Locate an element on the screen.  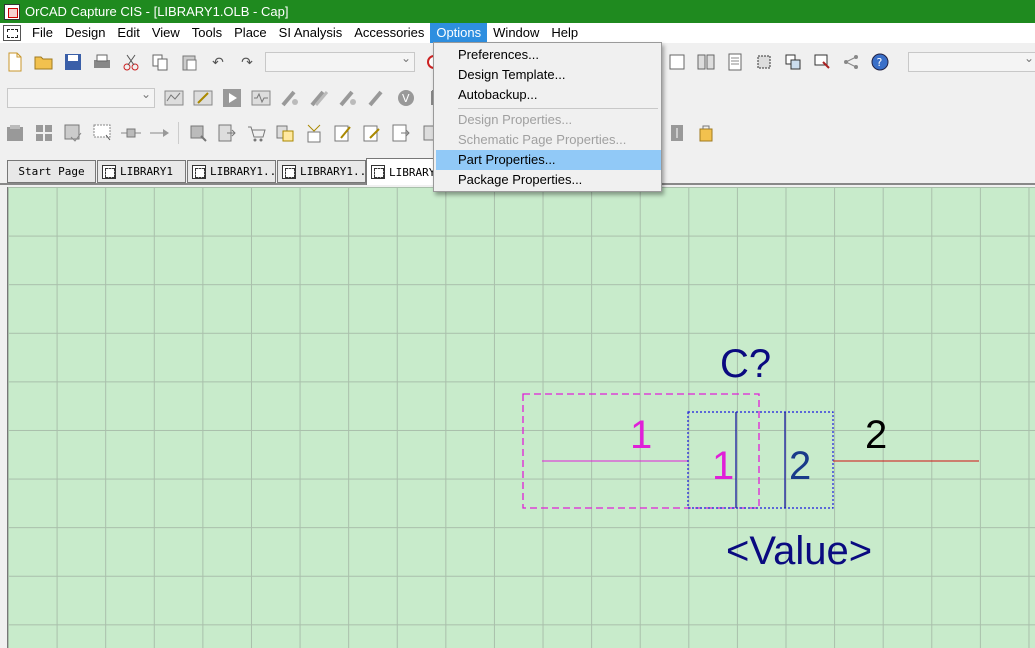
cascade-icon is located at coordinates (677, 62).